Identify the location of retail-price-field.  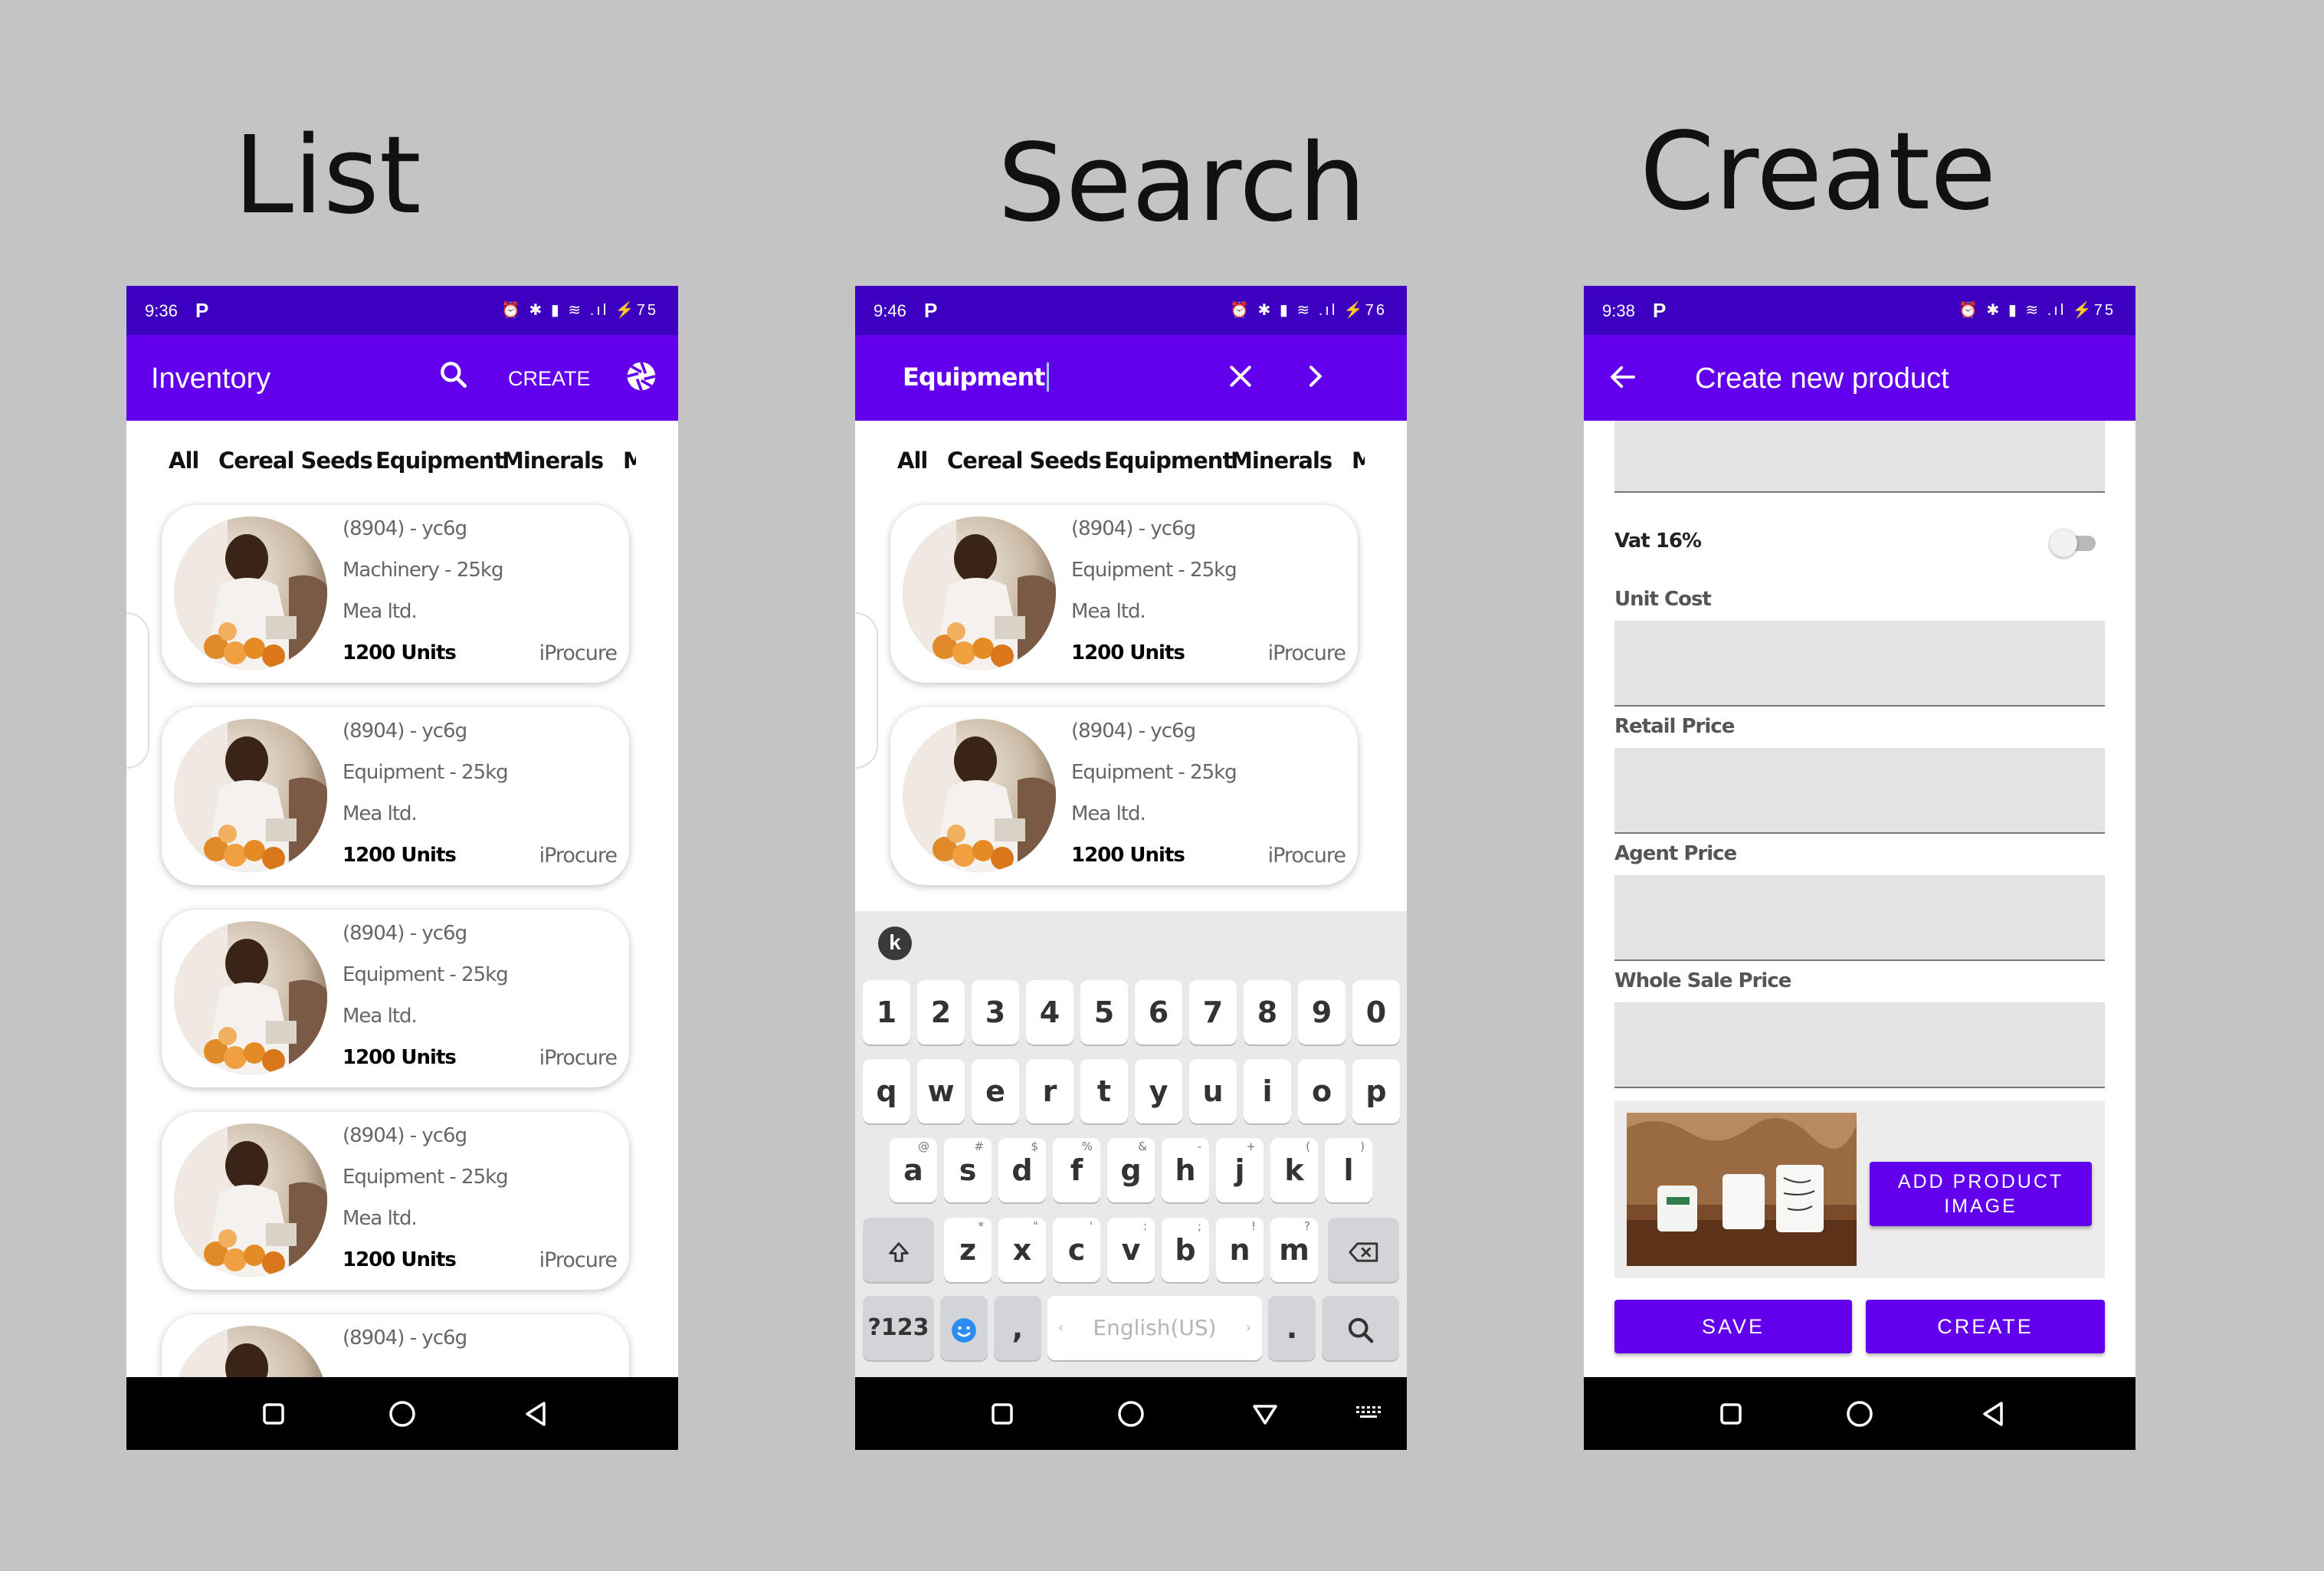
(1859, 791).